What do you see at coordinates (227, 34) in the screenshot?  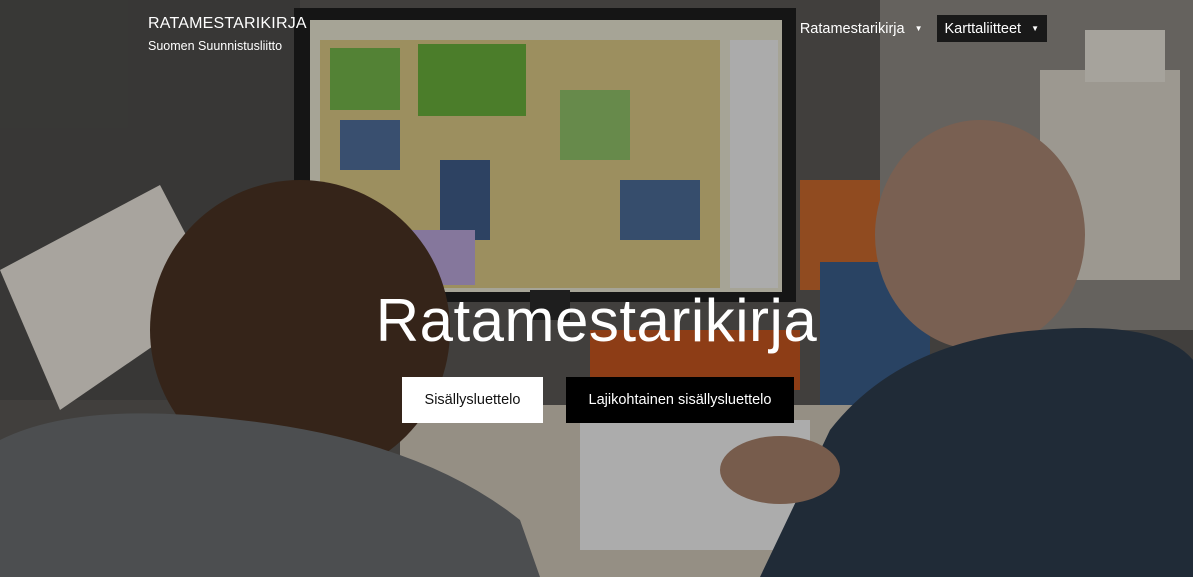 I see `site-brand: RATAMESTARIKIRJA Suomen Suunnistusliitto` at bounding box center [227, 34].